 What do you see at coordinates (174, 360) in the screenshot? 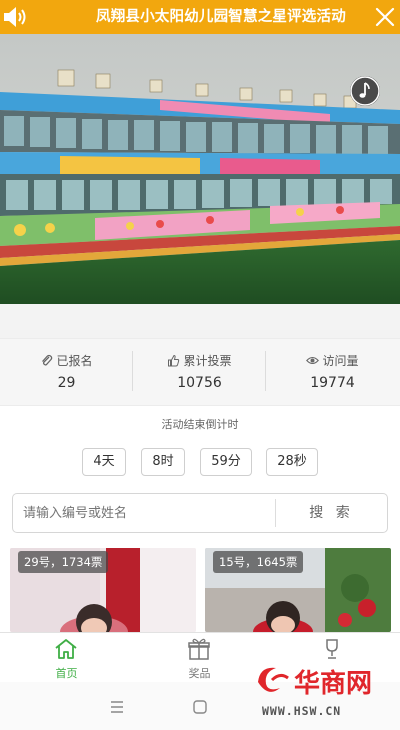
I see `thumbs-up-icon` at bounding box center [174, 360].